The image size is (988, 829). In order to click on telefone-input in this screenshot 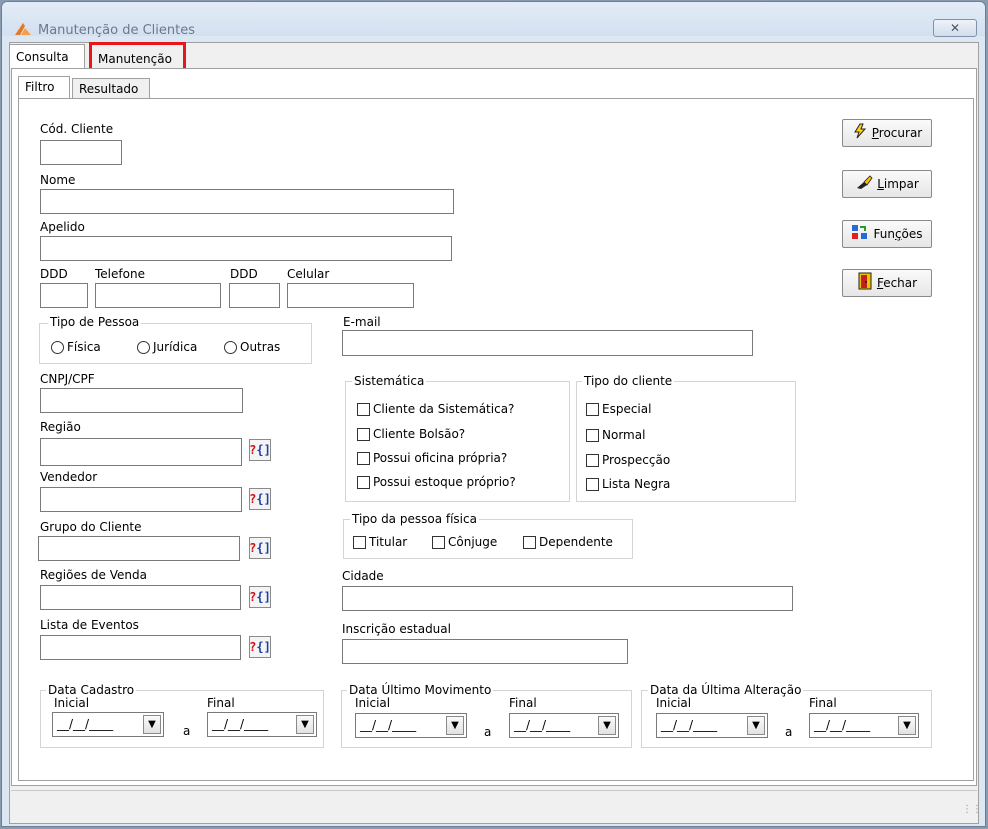, I will do `click(158, 295)`.